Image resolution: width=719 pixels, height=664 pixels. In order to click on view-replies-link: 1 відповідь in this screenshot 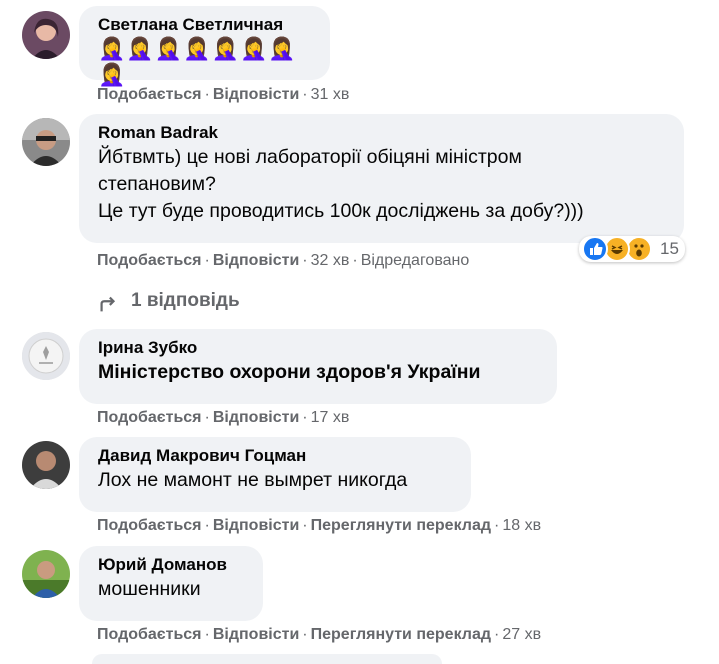, I will do `click(168, 301)`.